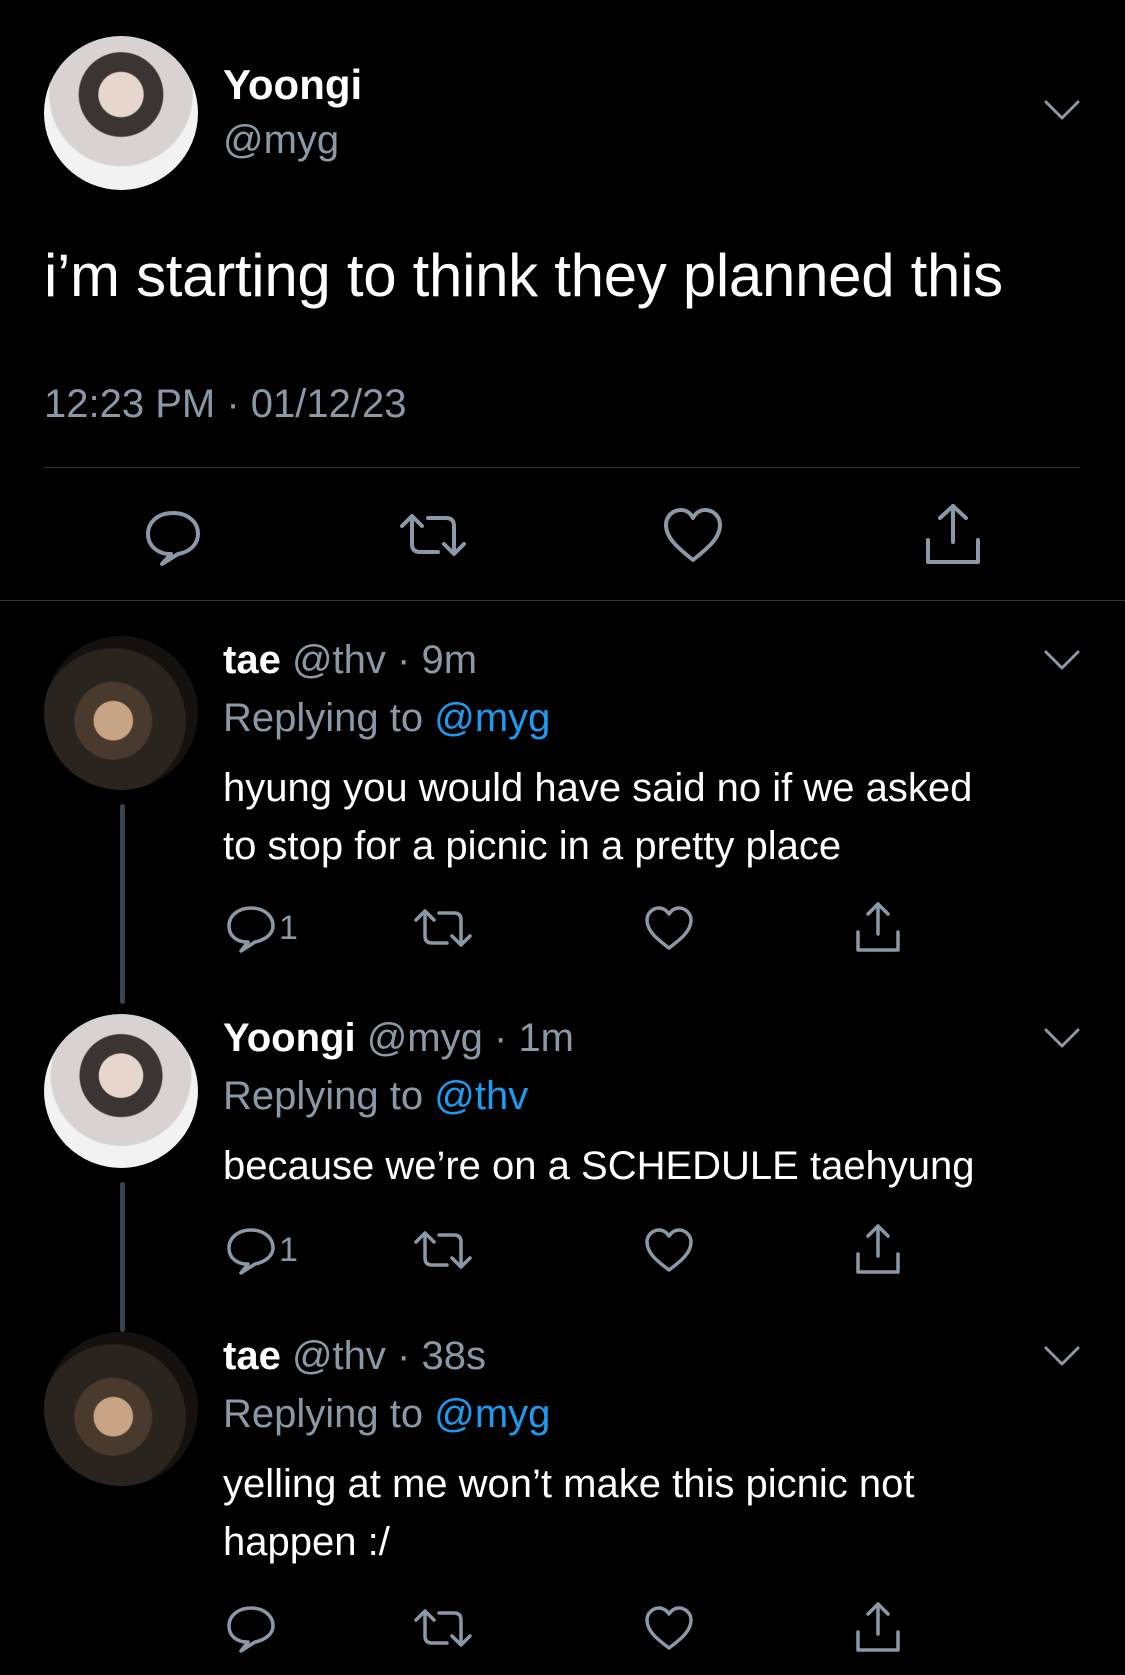  Describe the element at coordinates (306, 1542) in the screenshot. I see `tweet-text-line: happen :/` at that location.